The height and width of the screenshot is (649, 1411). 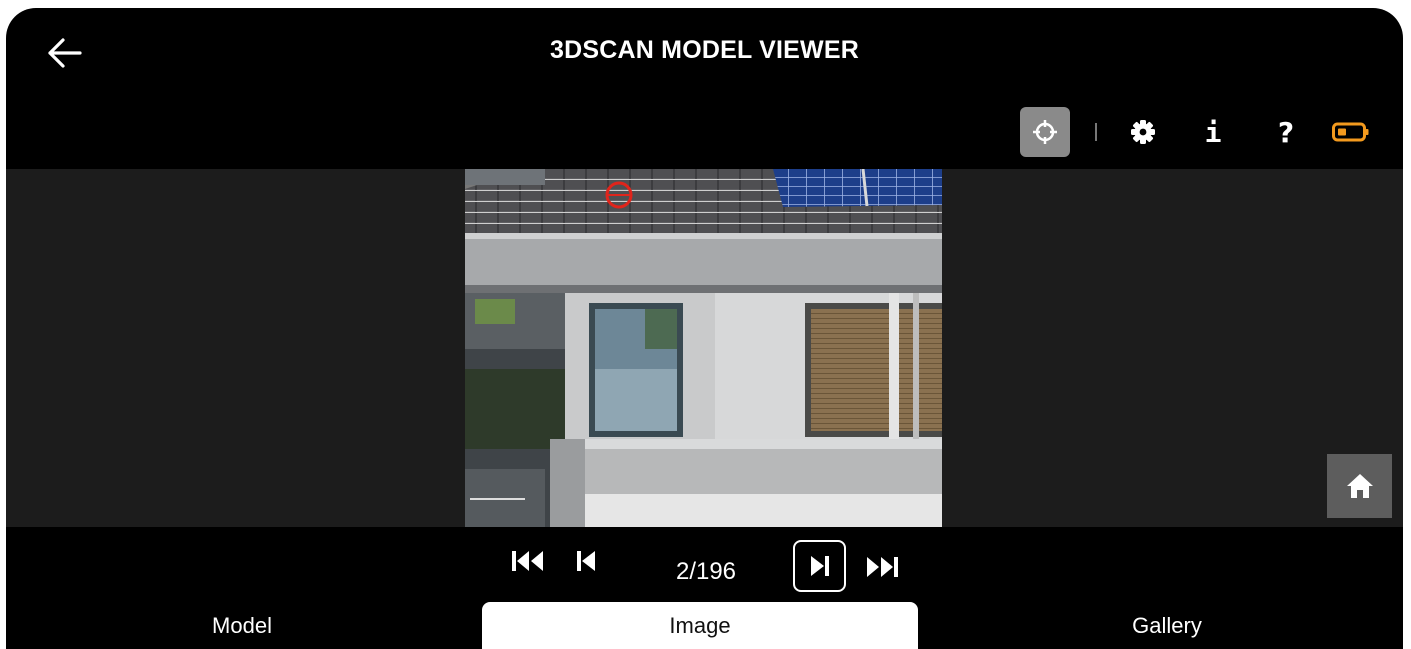 I want to click on previous-image-button, so click(x=586, y=561).